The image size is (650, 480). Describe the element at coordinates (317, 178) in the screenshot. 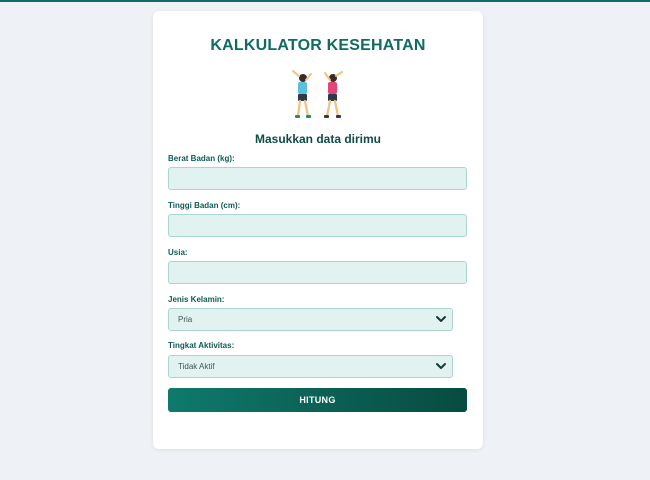

I see `weight-input` at that location.